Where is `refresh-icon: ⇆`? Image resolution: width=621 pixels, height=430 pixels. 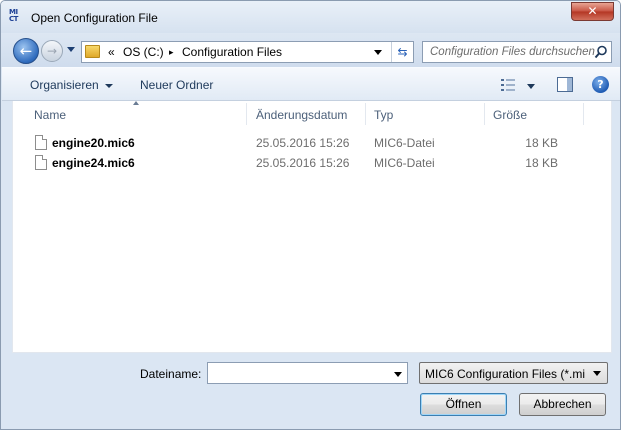
refresh-icon: ⇆ is located at coordinates (402, 52).